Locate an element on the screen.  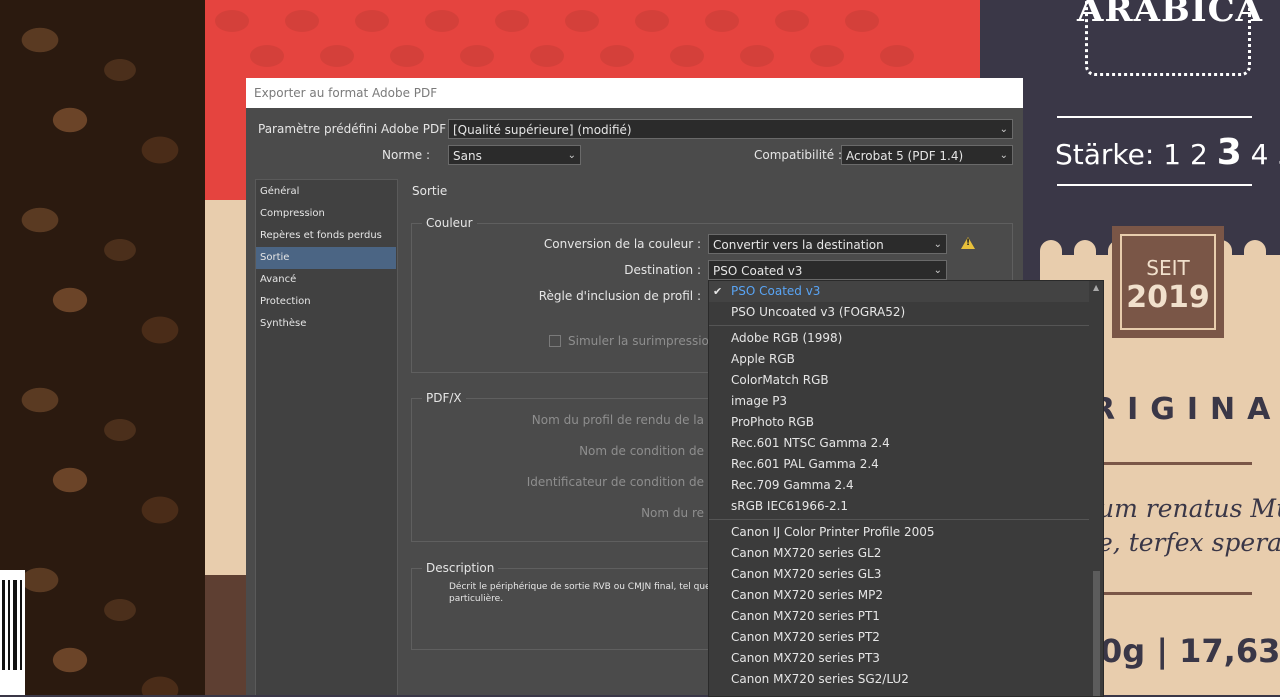
scrollbar-thumb is located at coordinates (1096, 633).